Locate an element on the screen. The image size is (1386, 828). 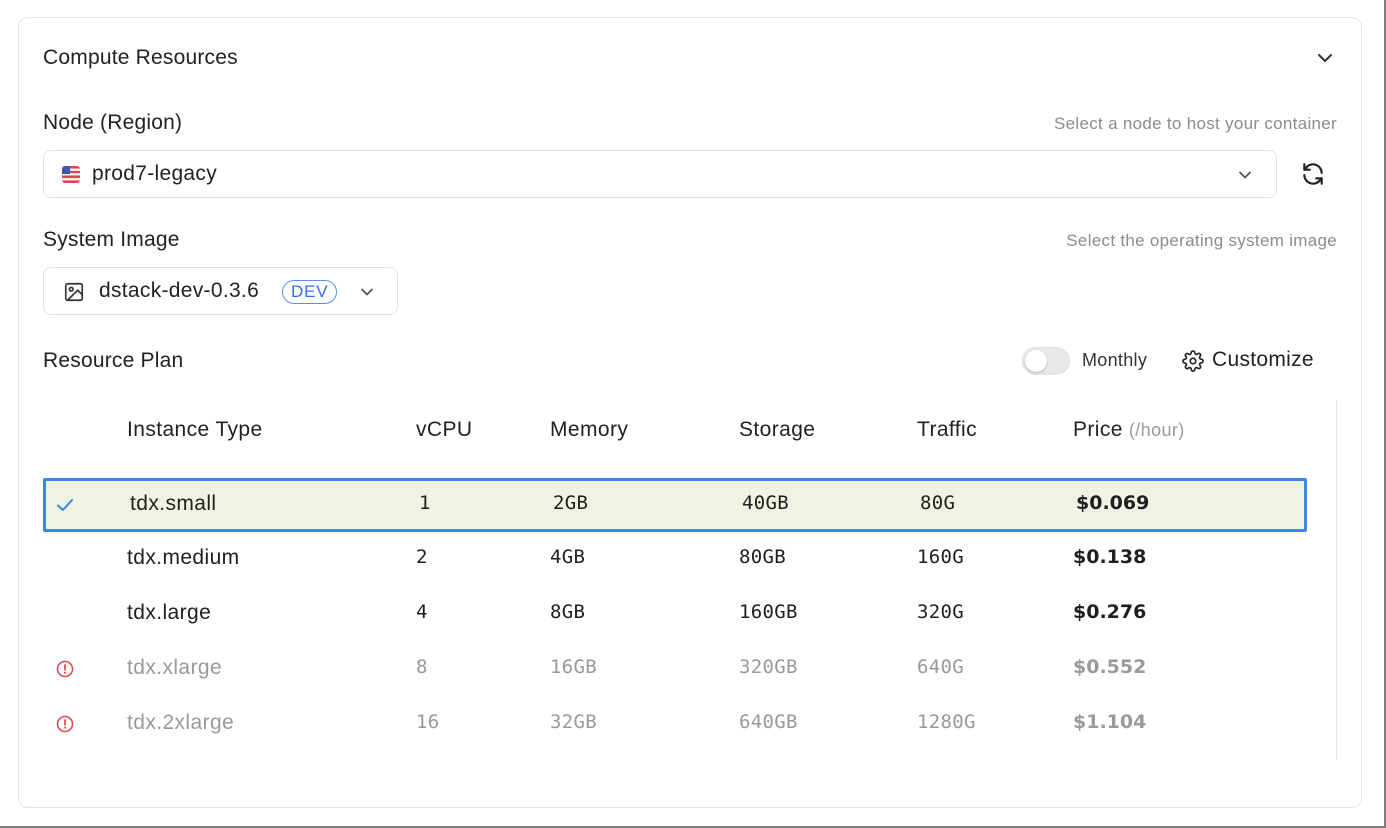
node-region-hint: Select a node to host your container is located at coordinates (1195, 123).